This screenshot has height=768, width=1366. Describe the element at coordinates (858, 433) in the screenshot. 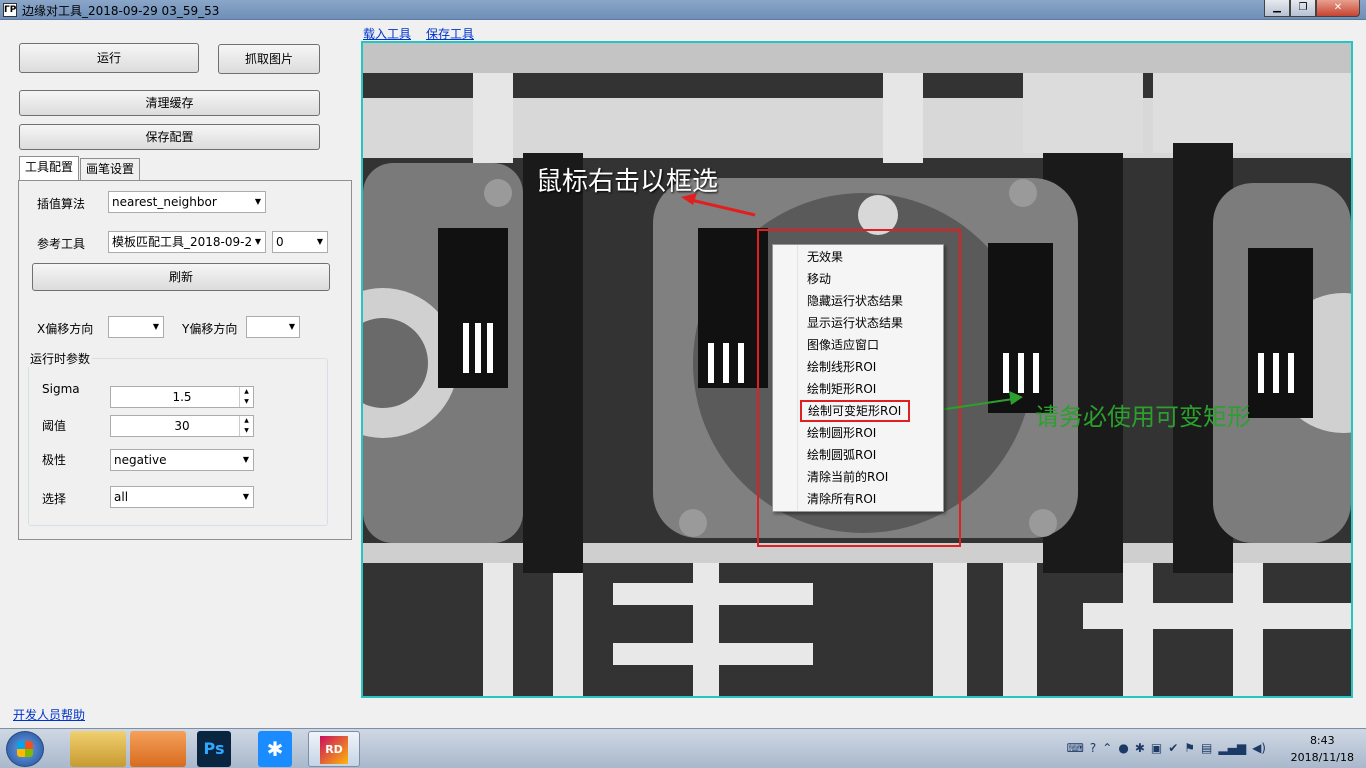

I see `menu-item-draw-circle-roi: 绘制圆形ROI` at that location.